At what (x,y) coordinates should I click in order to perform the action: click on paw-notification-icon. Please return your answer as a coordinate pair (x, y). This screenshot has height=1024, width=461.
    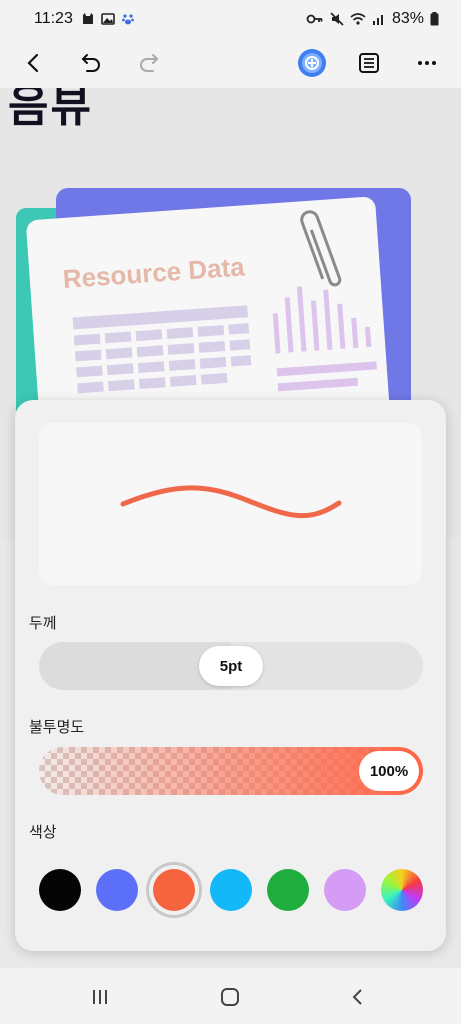
    Looking at the image, I should click on (127, 19).